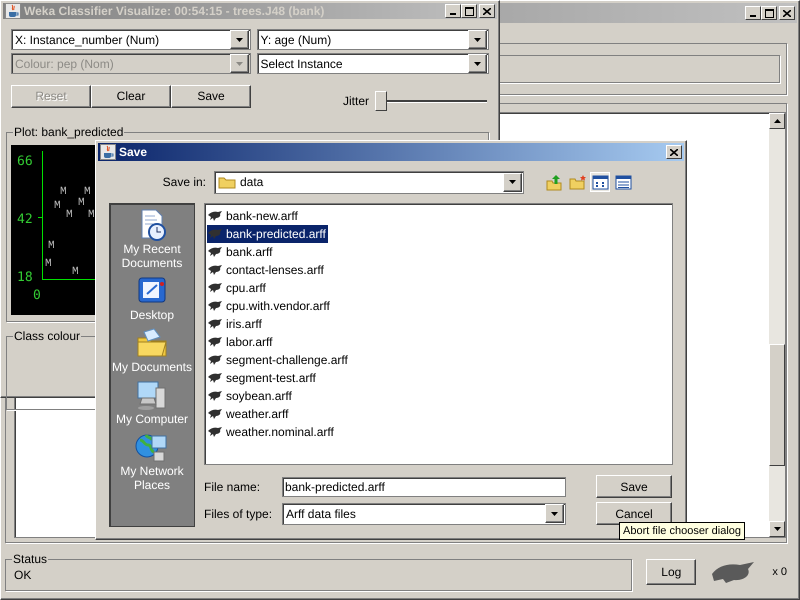  I want to click on list-view-icon, so click(600, 182).